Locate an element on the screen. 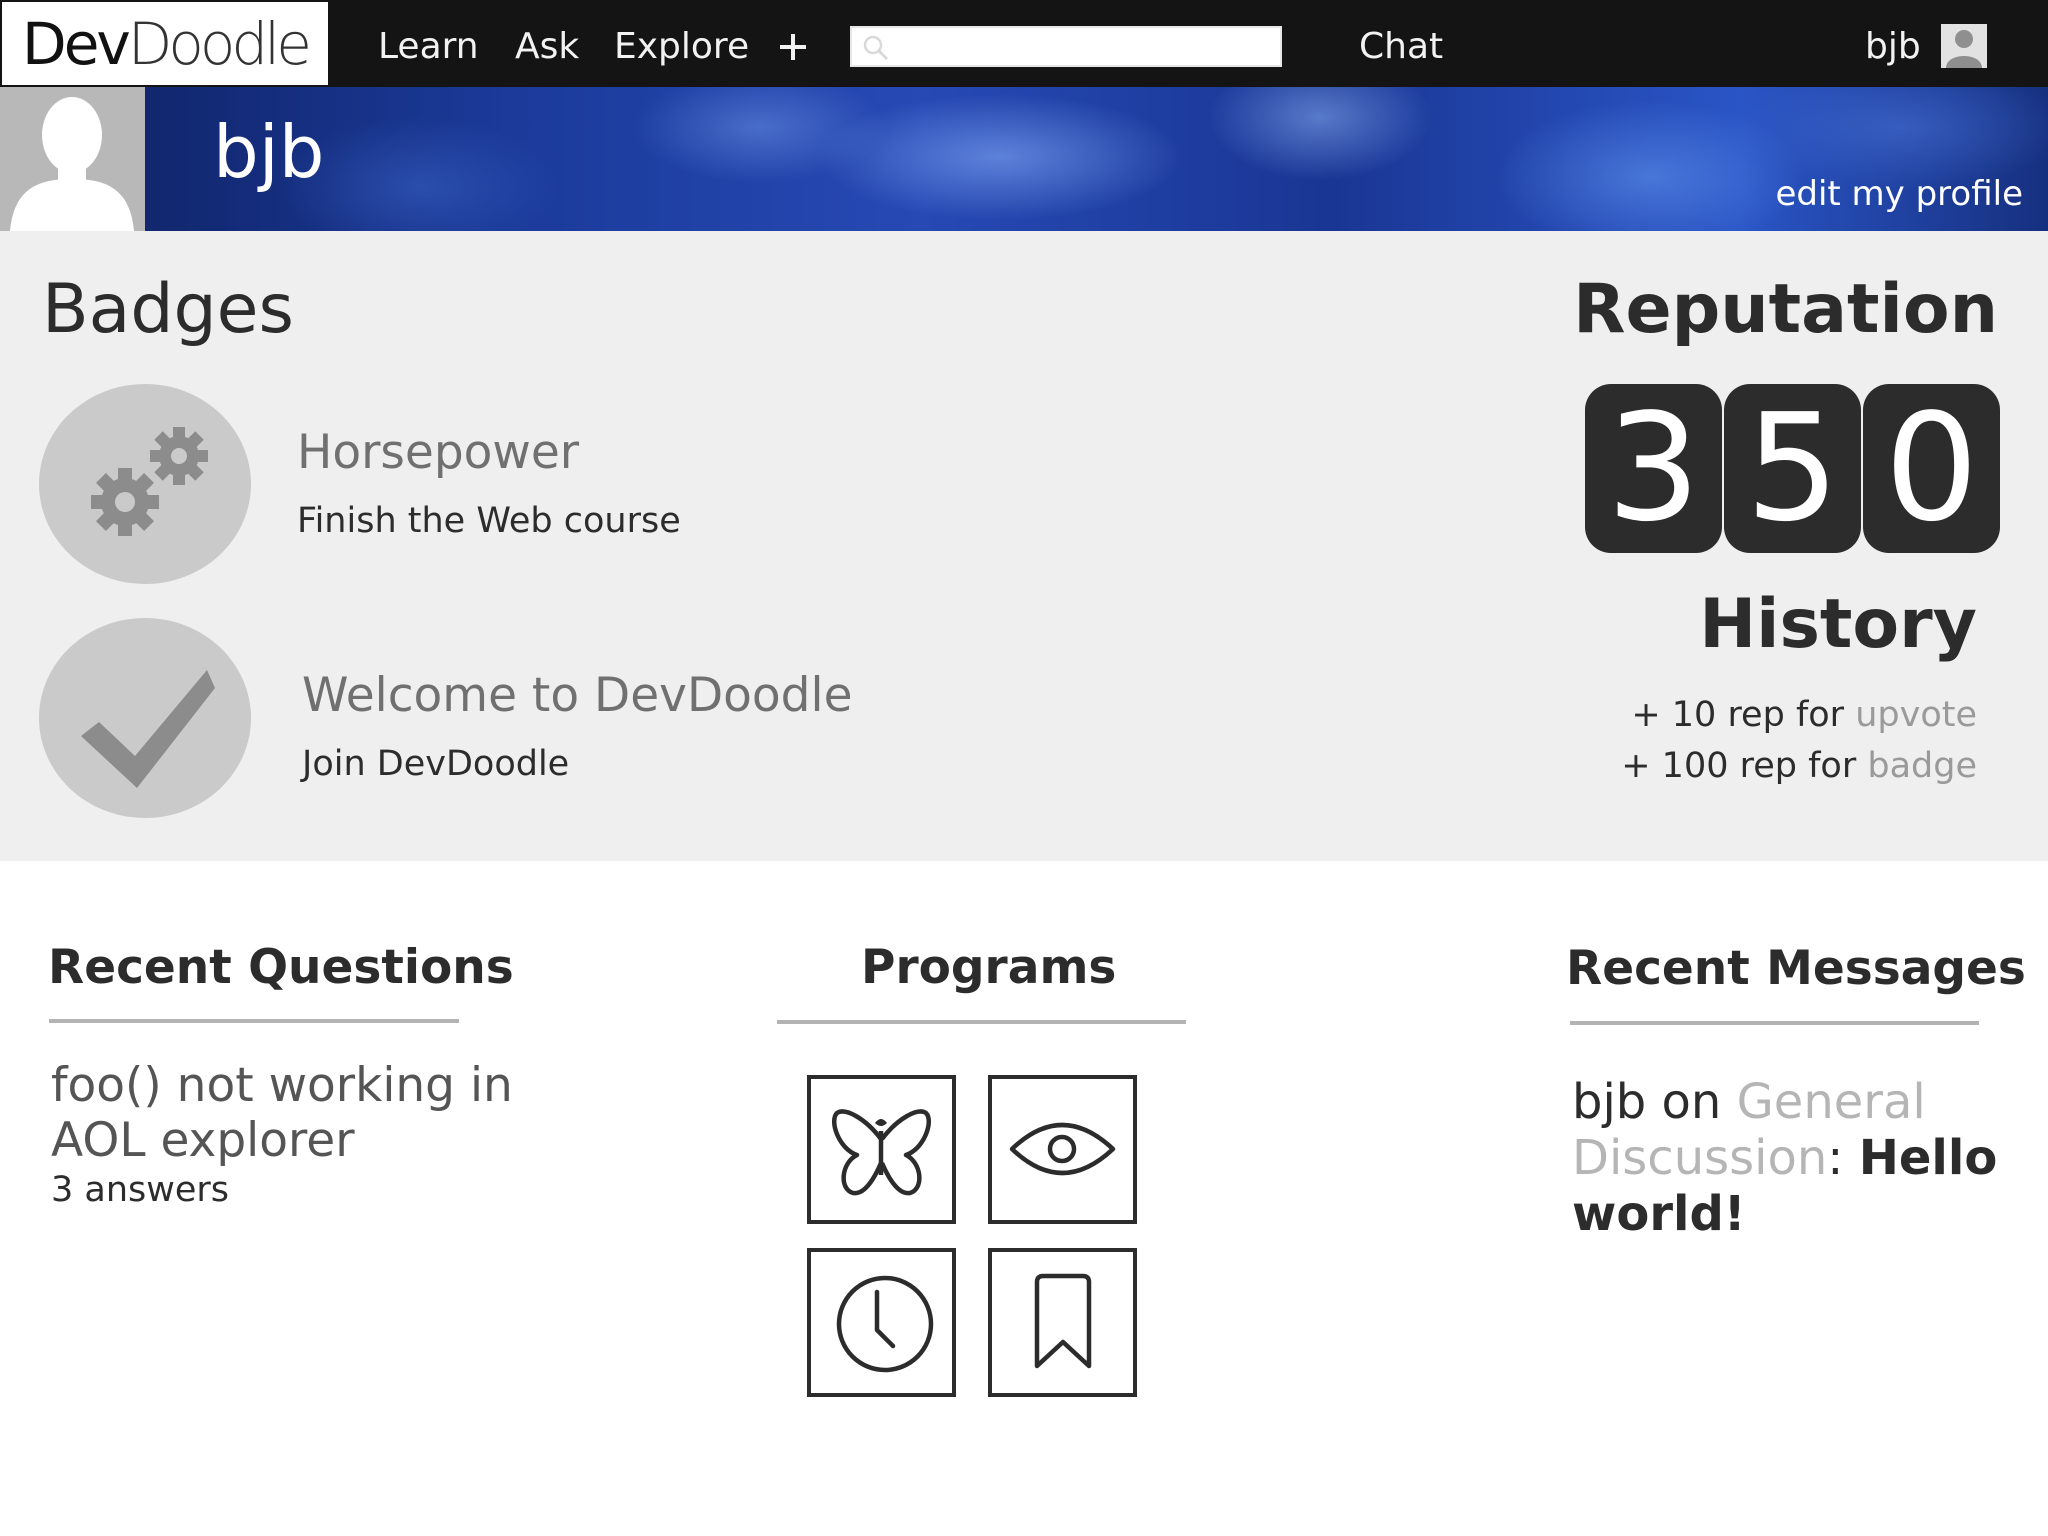  gears-icon is located at coordinates (149, 481).